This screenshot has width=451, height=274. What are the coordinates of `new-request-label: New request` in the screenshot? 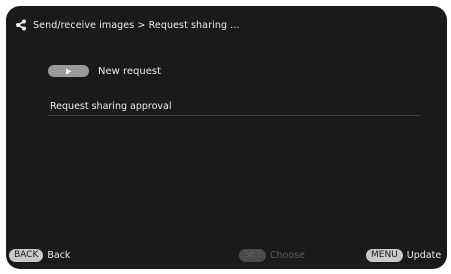 It's located at (130, 71).